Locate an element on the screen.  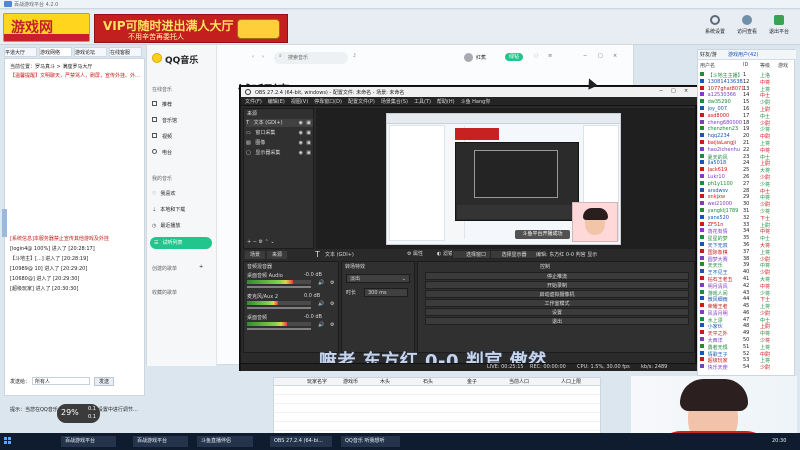
control-button-exit: 退出 is located at coordinates (557, 321).